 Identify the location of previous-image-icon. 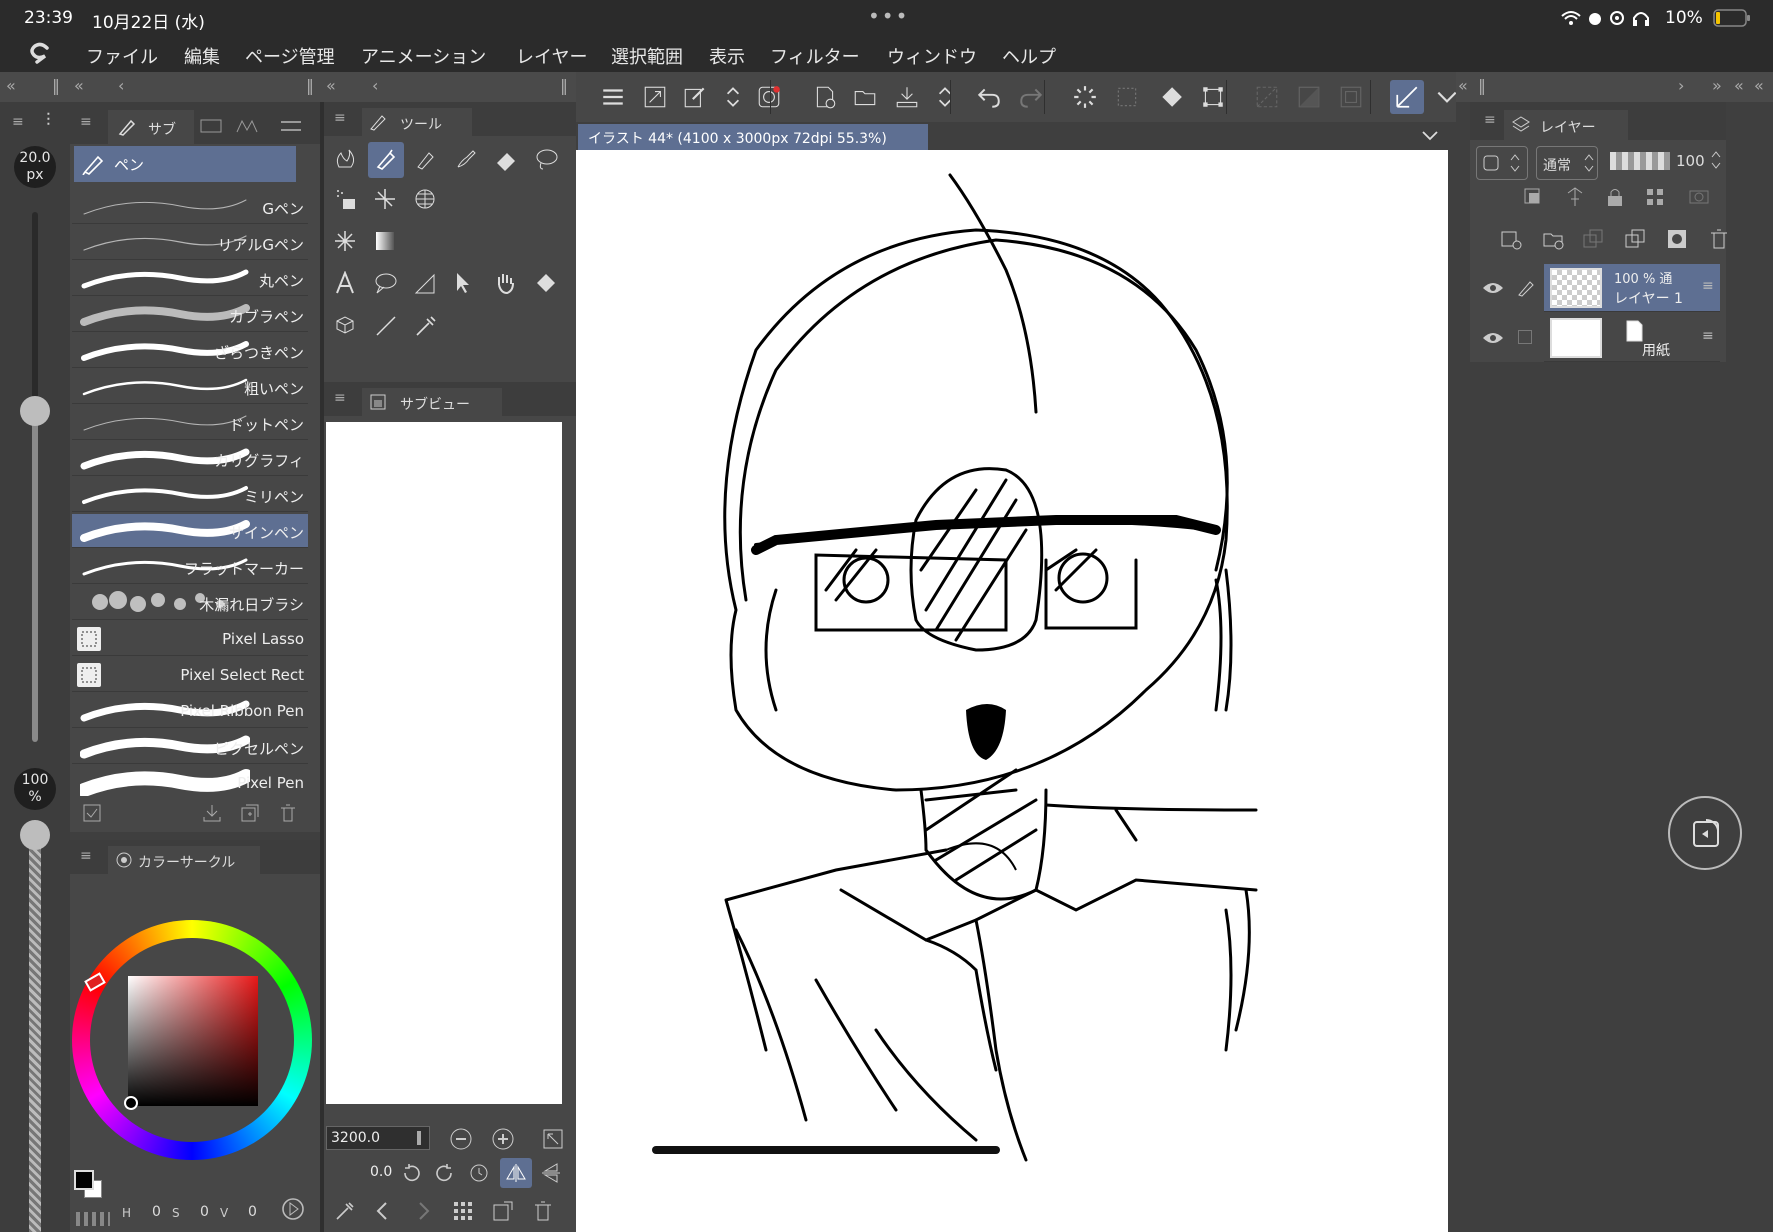
(383, 1211).